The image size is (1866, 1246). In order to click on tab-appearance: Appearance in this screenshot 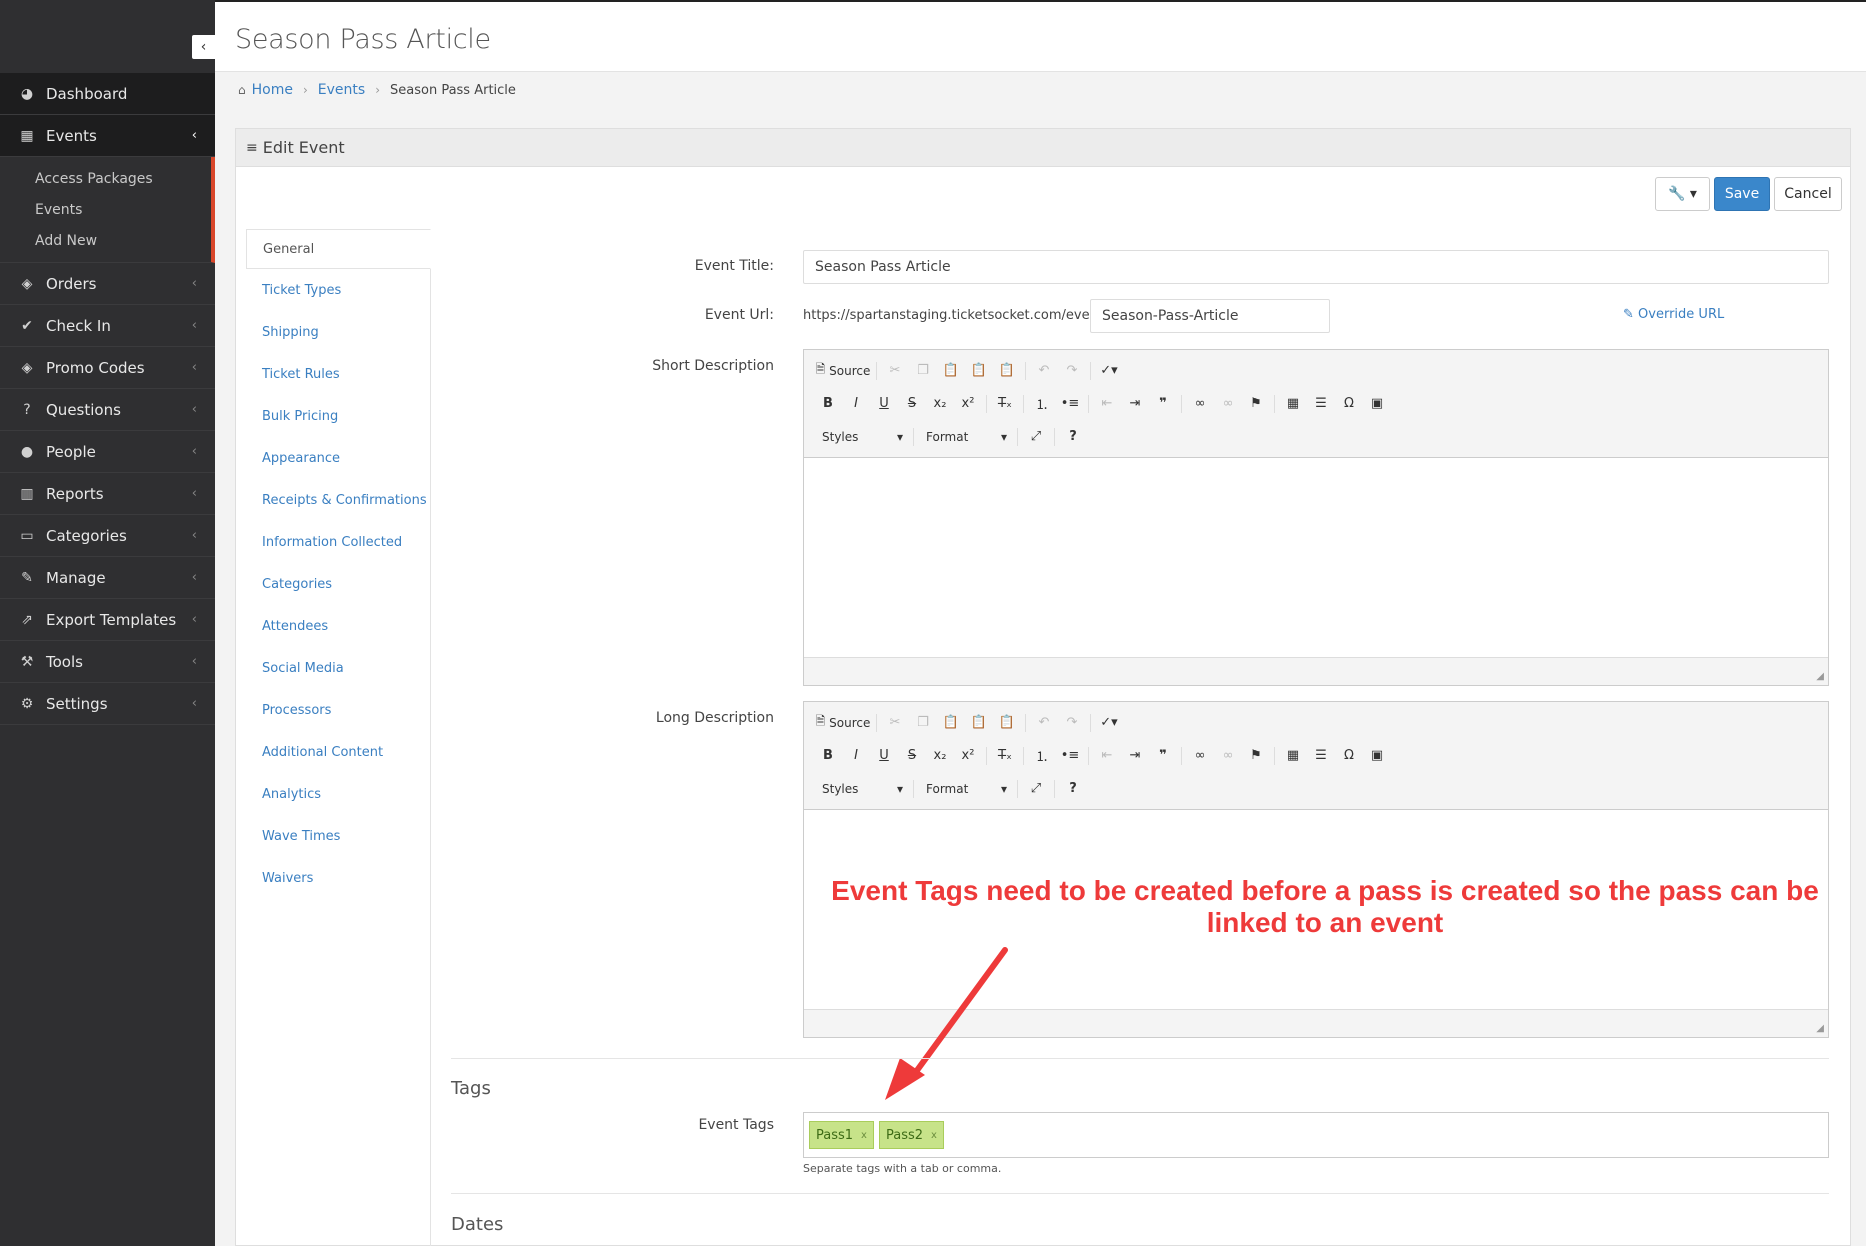, I will do `click(338, 458)`.